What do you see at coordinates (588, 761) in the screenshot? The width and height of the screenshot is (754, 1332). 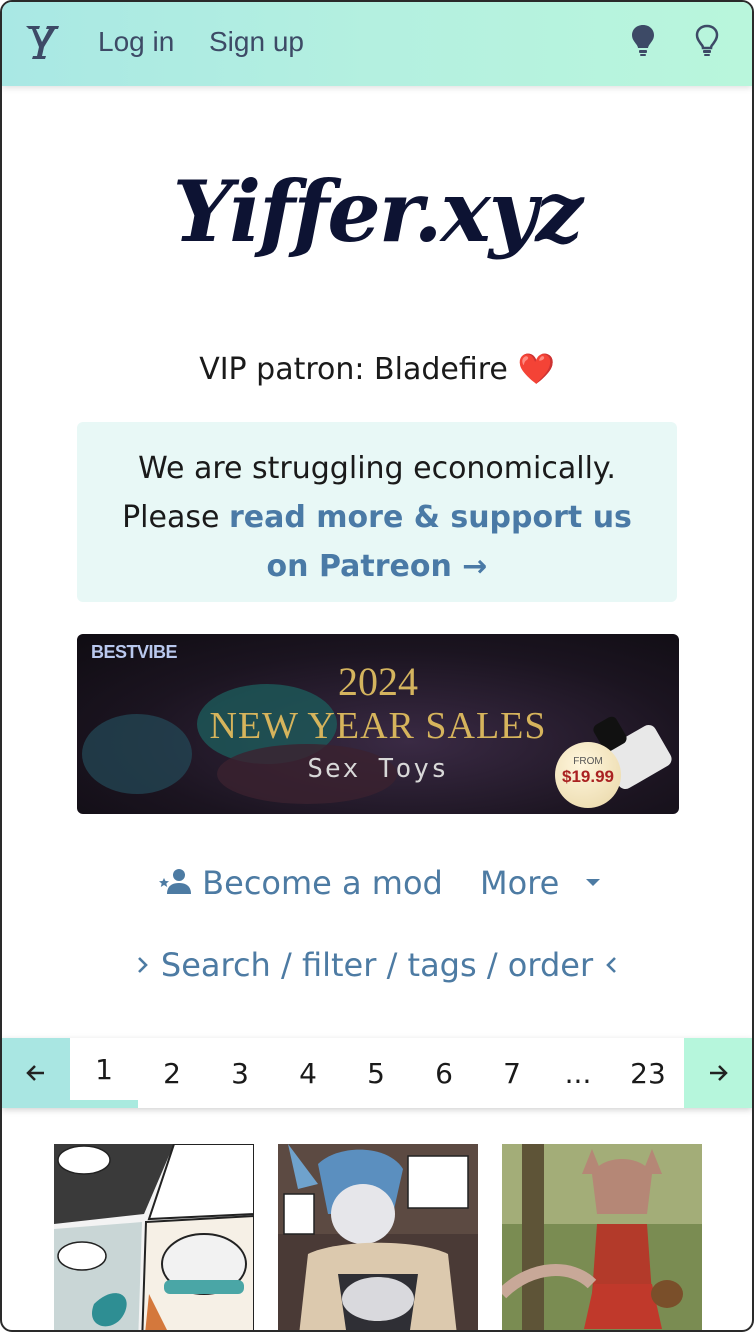 I see `ad-price-from: FROM` at bounding box center [588, 761].